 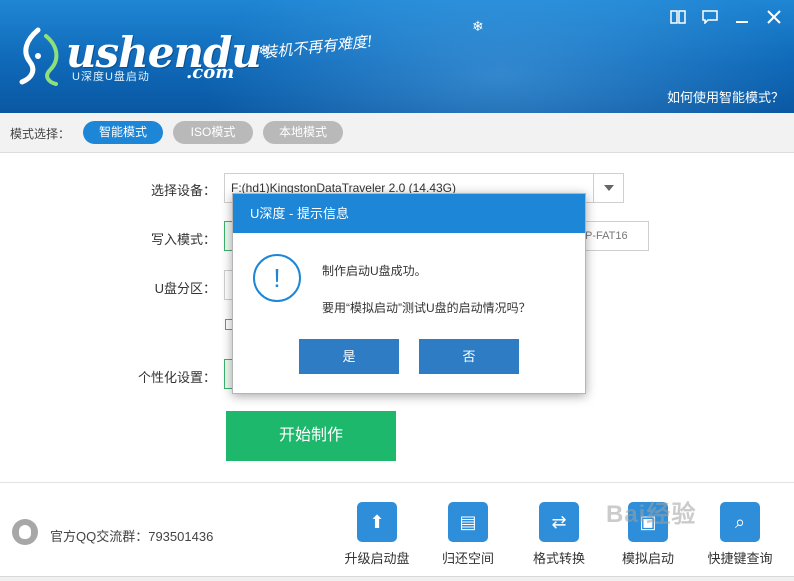 I want to click on dialog-question: 要用“模拟启动”测试U盘的启动情况吗？, so click(x=426, y=308).